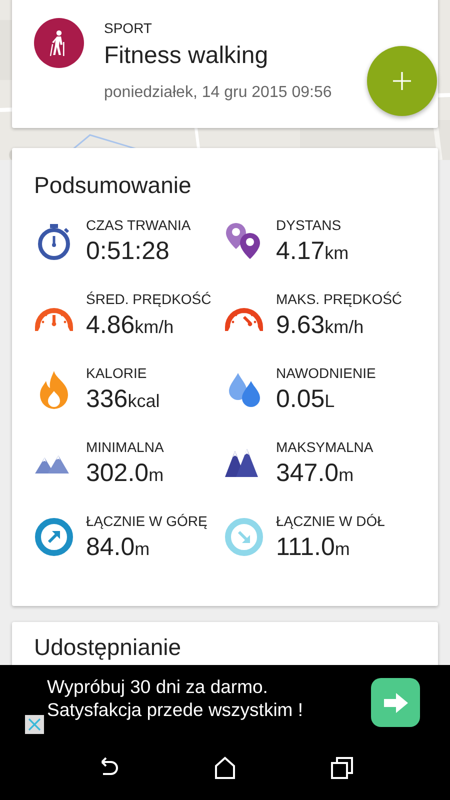  I want to click on stat-label: ŁĄCZNIE W GÓRĘ, so click(147, 521).